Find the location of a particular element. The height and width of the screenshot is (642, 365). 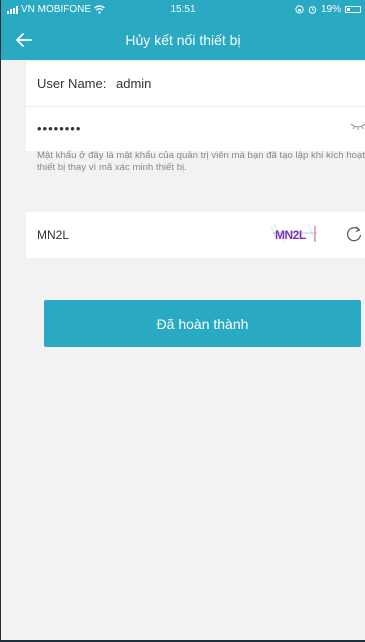

nav-bar: Hủy kết nối thiết bị is located at coordinates (183, 40).